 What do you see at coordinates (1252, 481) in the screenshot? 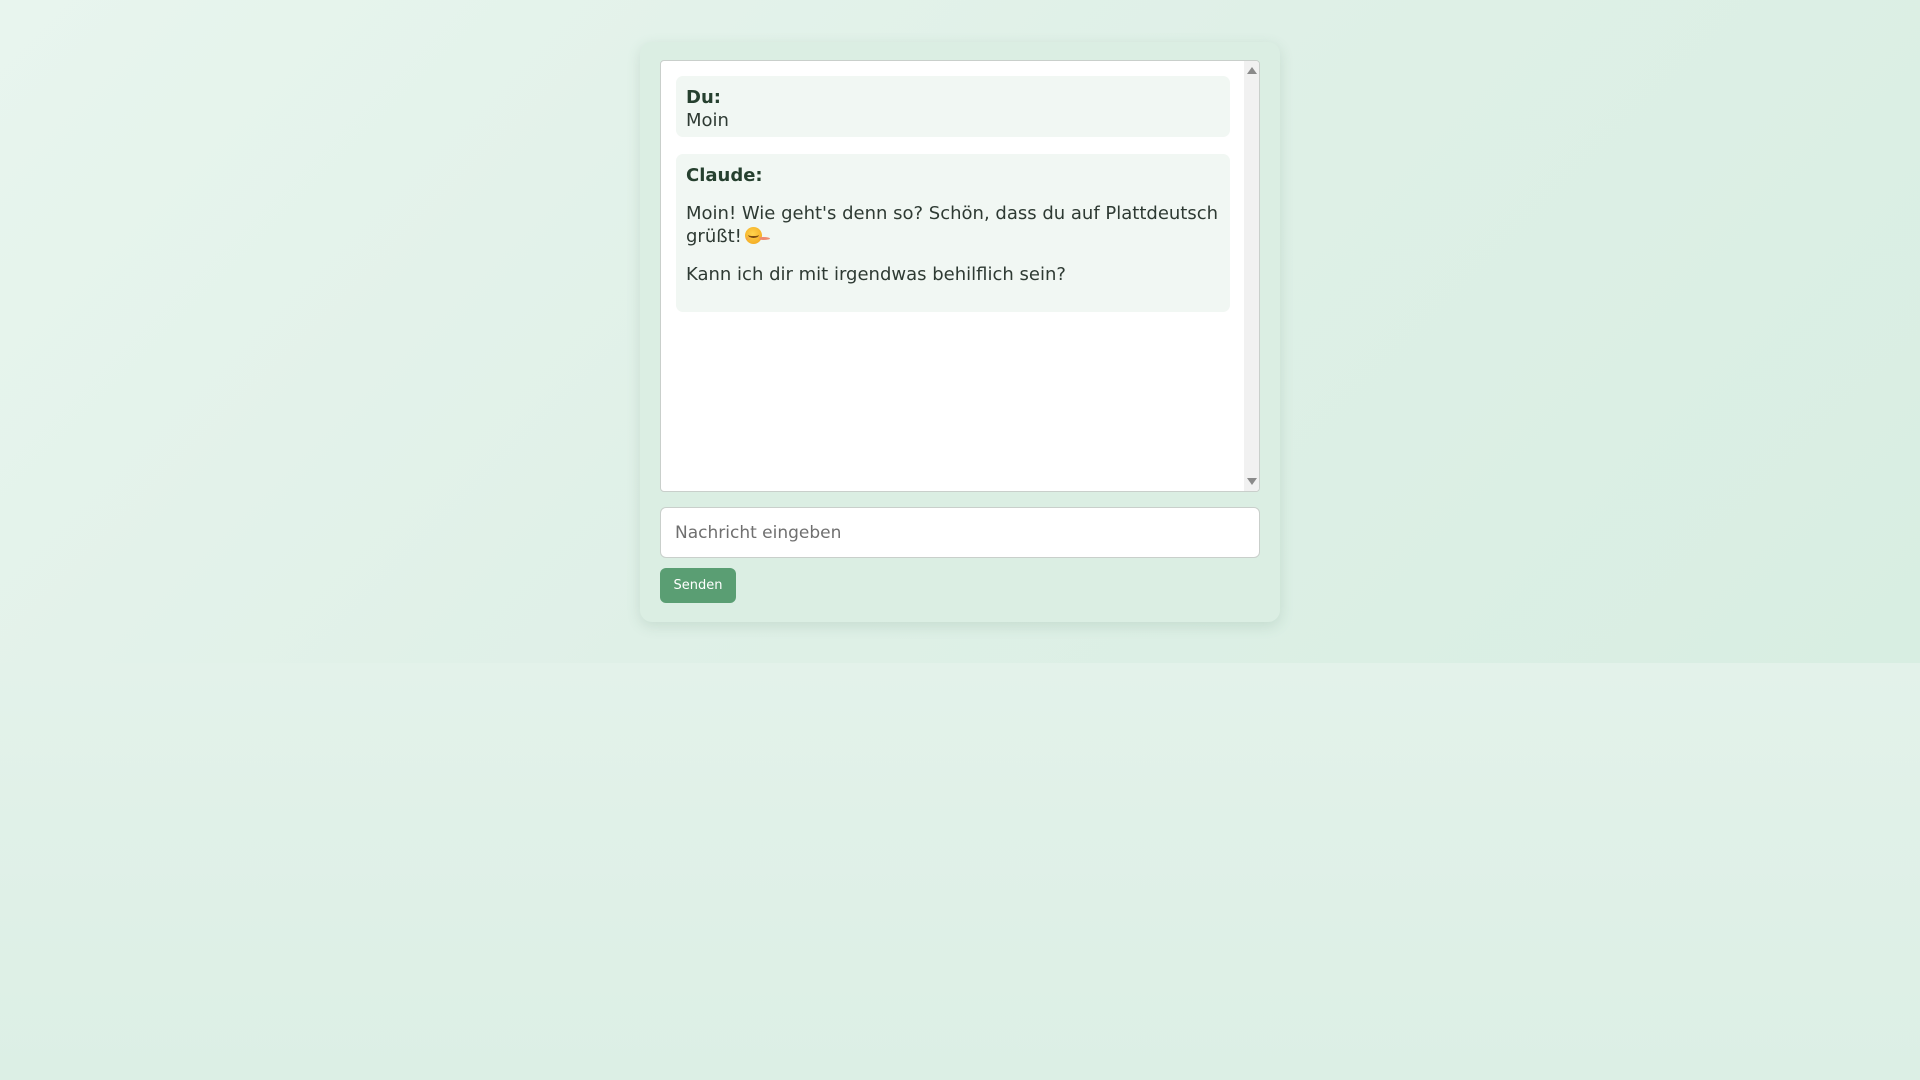
I see `scroll-down-arrow-icon` at bounding box center [1252, 481].